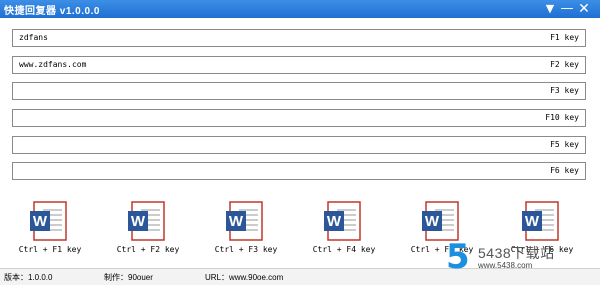 This screenshot has width=600, height=285. I want to click on menu-dropdown-icon: ▼, so click(550, 9).